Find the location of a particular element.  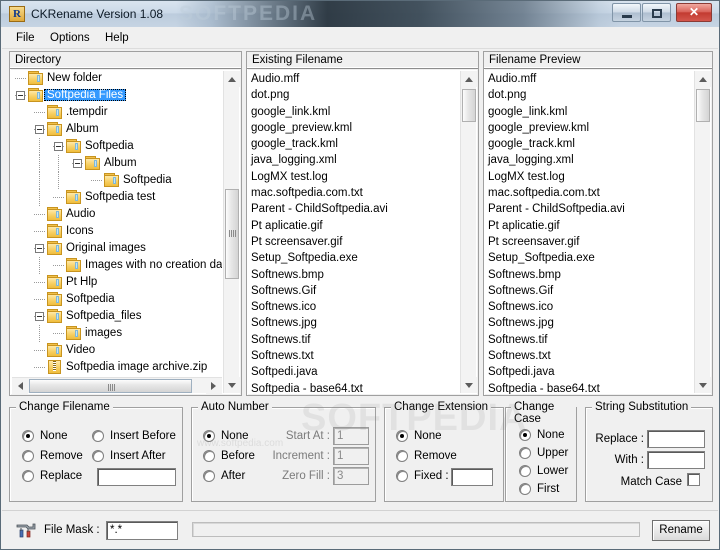

existing-file-row: Softpedia - base64.txt is located at coordinates (353, 387).